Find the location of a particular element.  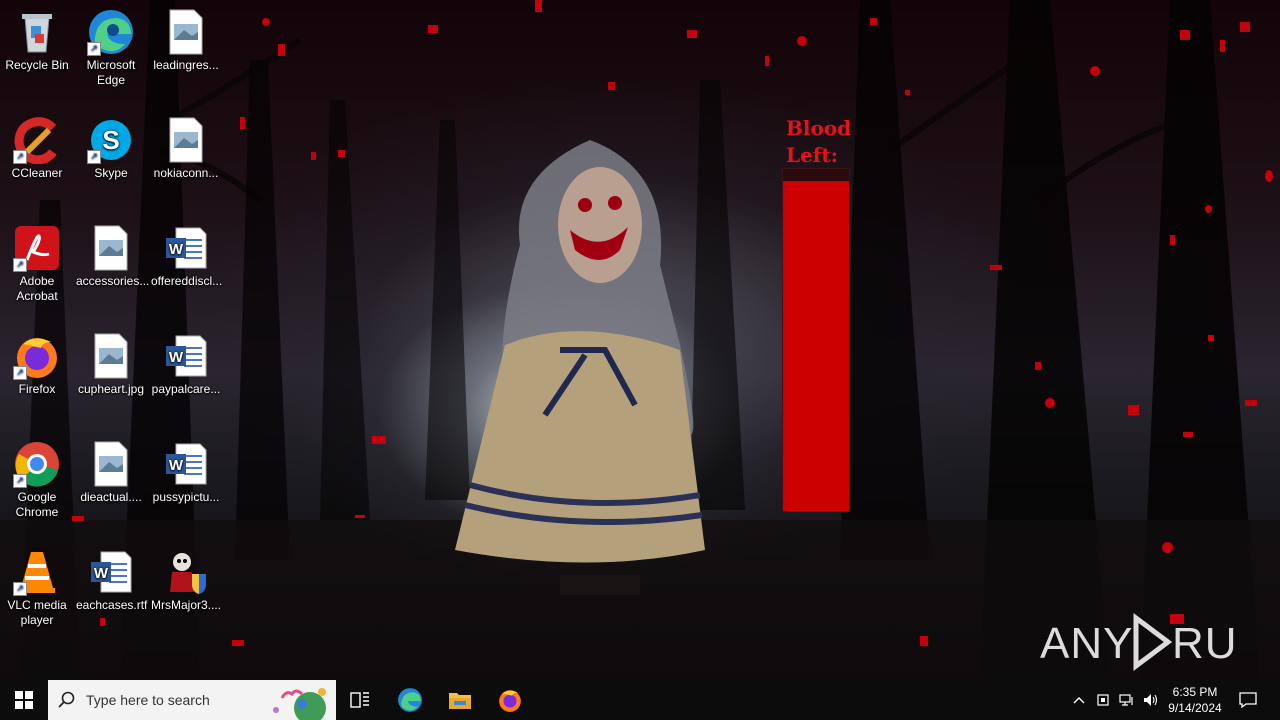

task-view-button is located at coordinates (360, 700).